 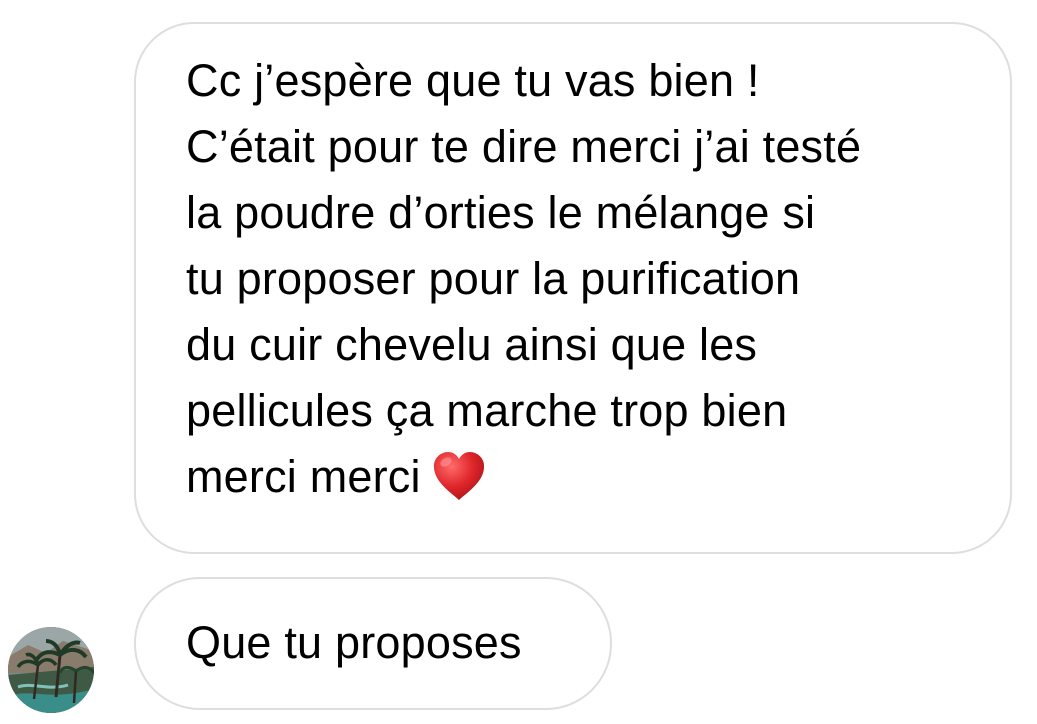 What do you see at coordinates (473, 80) in the screenshot?
I see `message-line: Cc j’espère que tu vas bien !` at bounding box center [473, 80].